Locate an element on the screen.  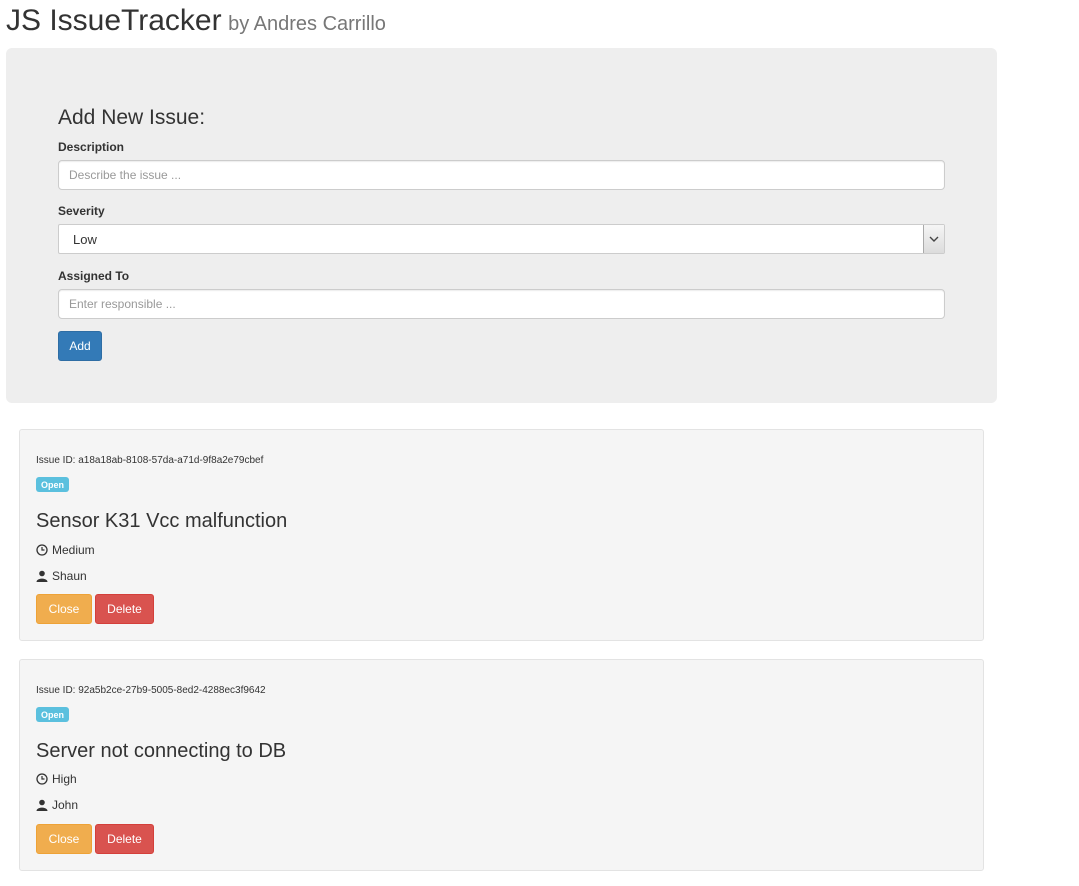
issue-assignee: John is located at coordinates (57, 805).